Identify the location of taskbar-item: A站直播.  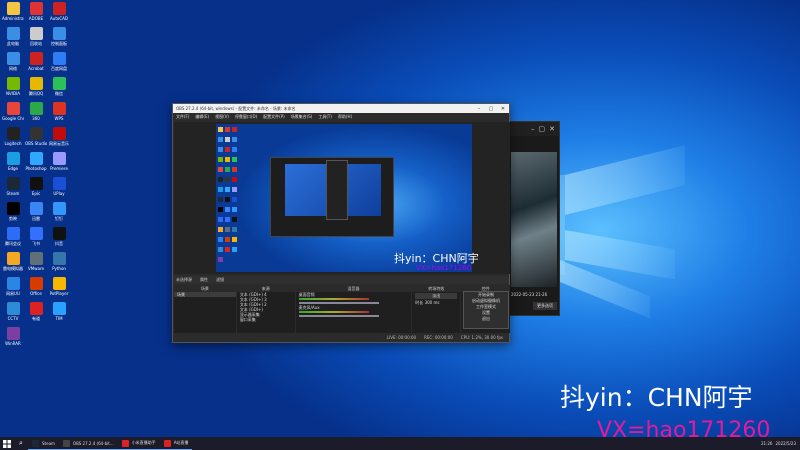
(176, 443).